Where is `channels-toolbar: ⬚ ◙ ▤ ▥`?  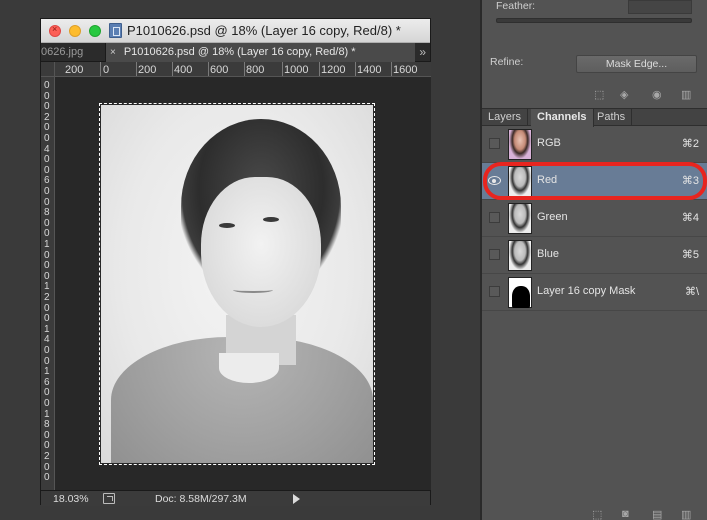
channels-toolbar: ⬚ ◙ ▤ ▥ is located at coordinates (594, 514).